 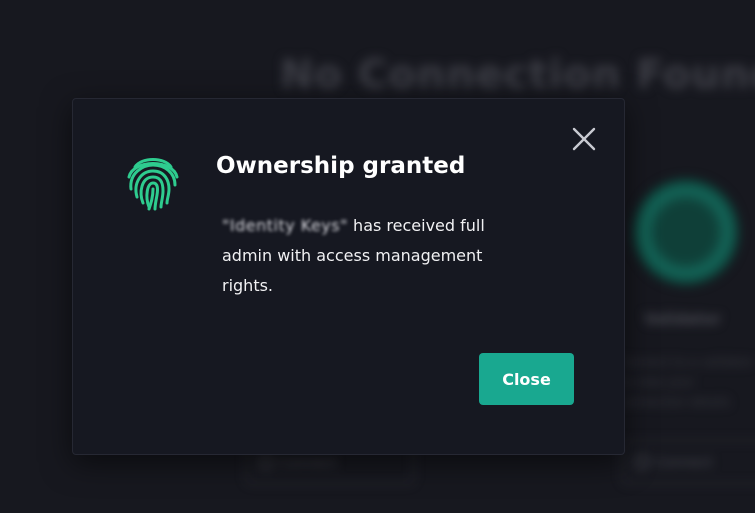 What do you see at coordinates (526, 379) in the screenshot?
I see `close-button: Close` at bounding box center [526, 379].